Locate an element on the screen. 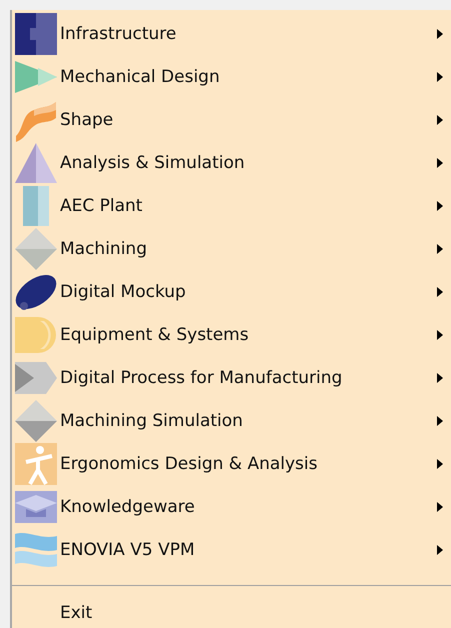  menu-item: Analysis & Simulation is located at coordinates (231, 162).